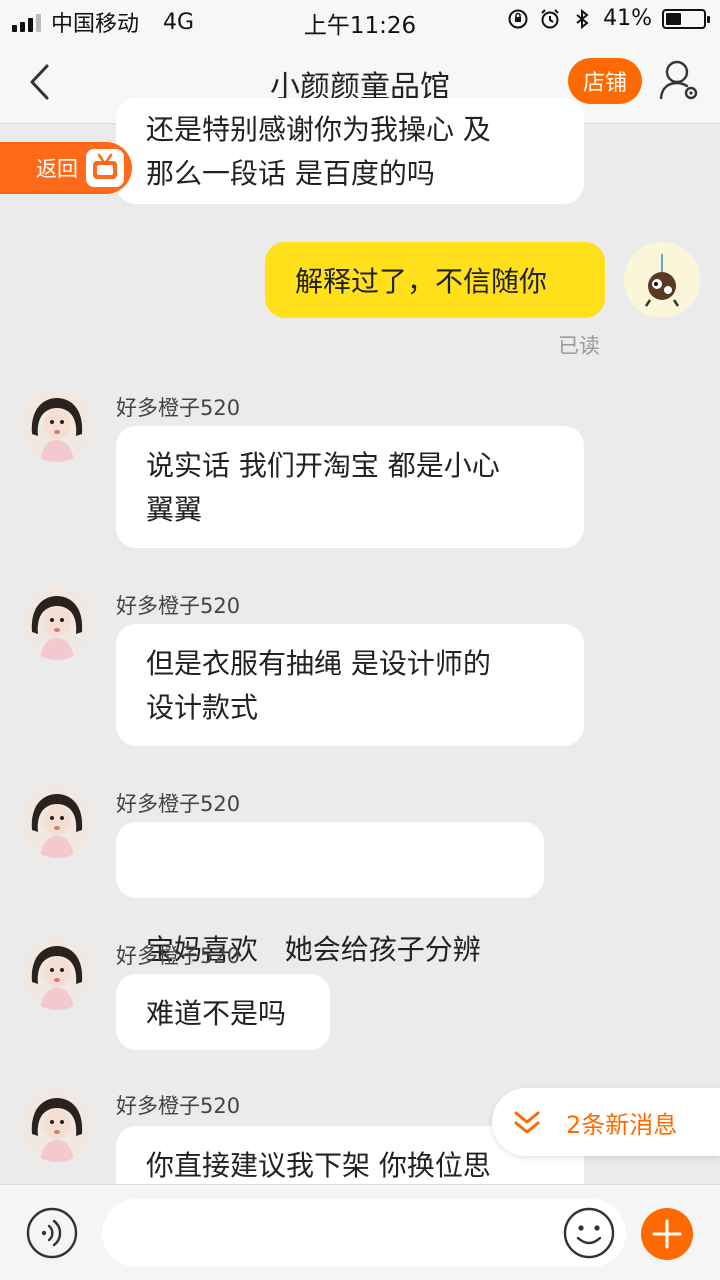 The image size is (720, 1280). I want to click on alarm-icon, so click(550, 18).